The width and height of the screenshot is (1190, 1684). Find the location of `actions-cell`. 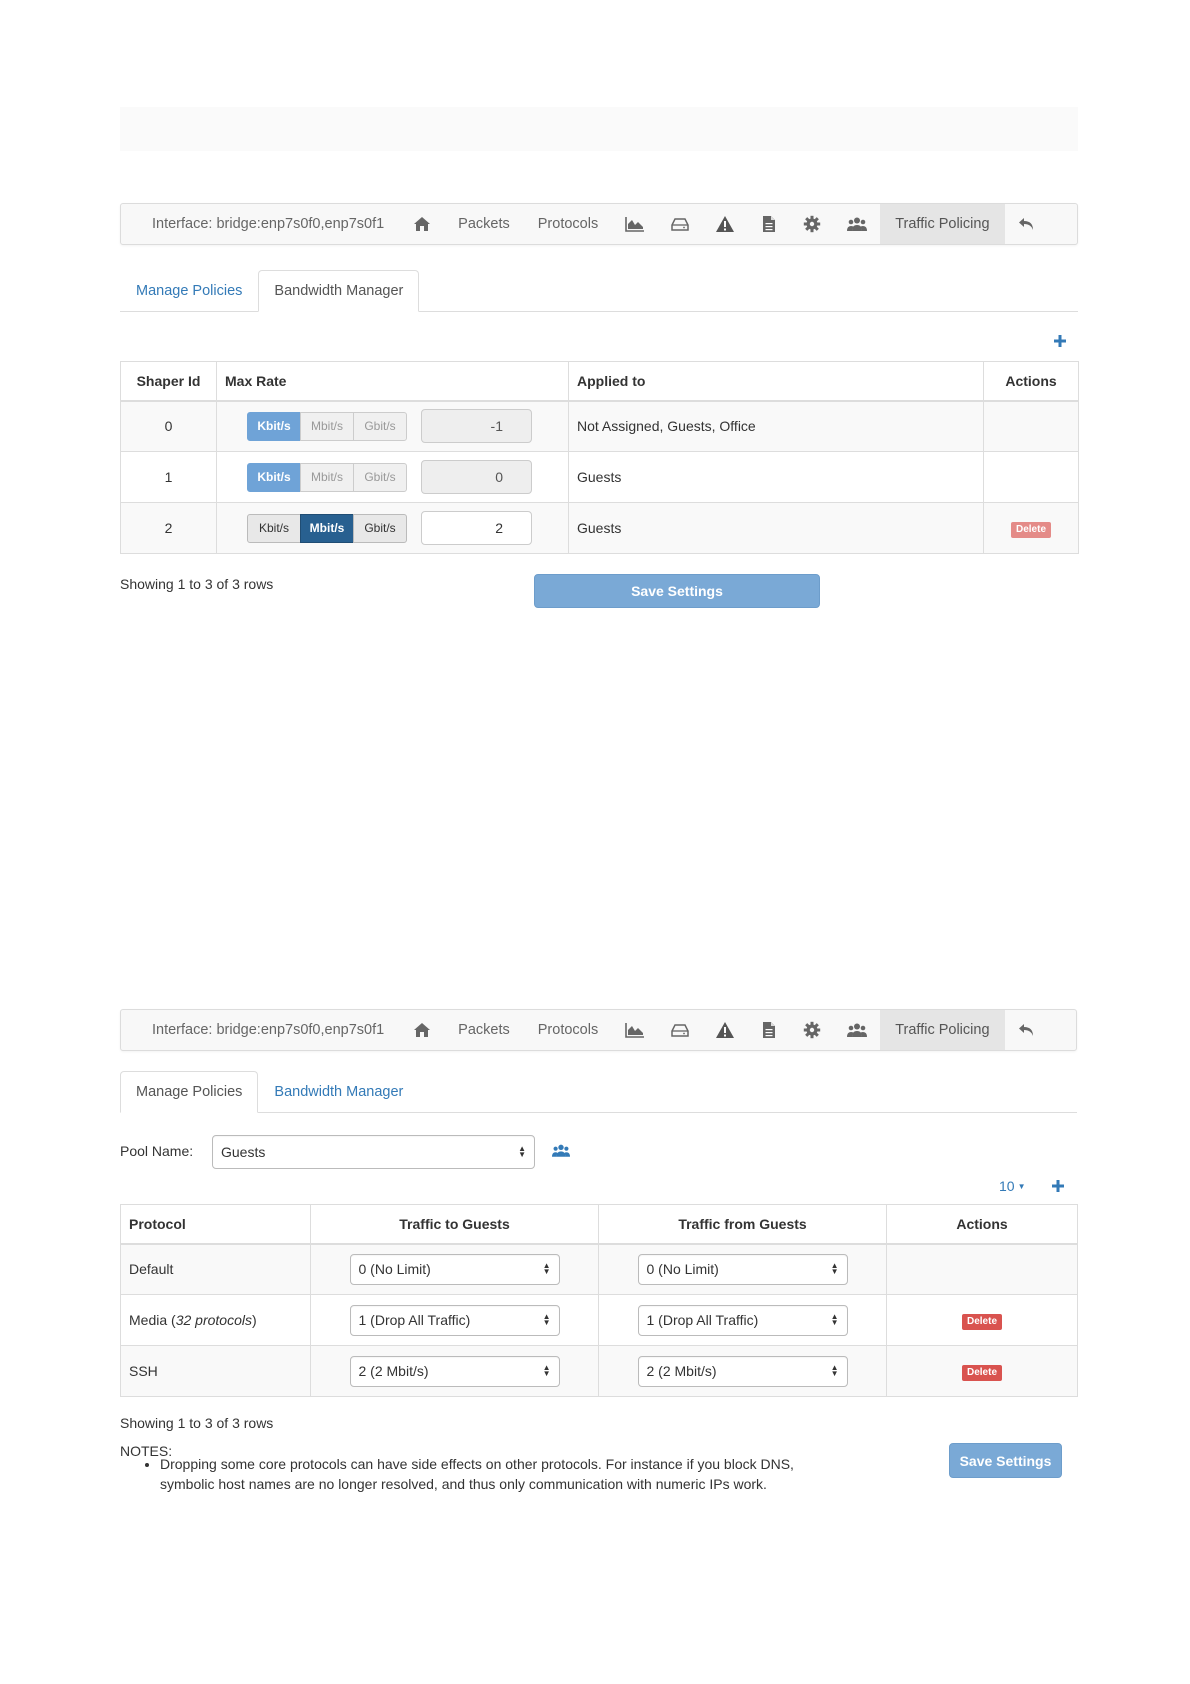

actions-cell is located at coordinates (1031, 477).